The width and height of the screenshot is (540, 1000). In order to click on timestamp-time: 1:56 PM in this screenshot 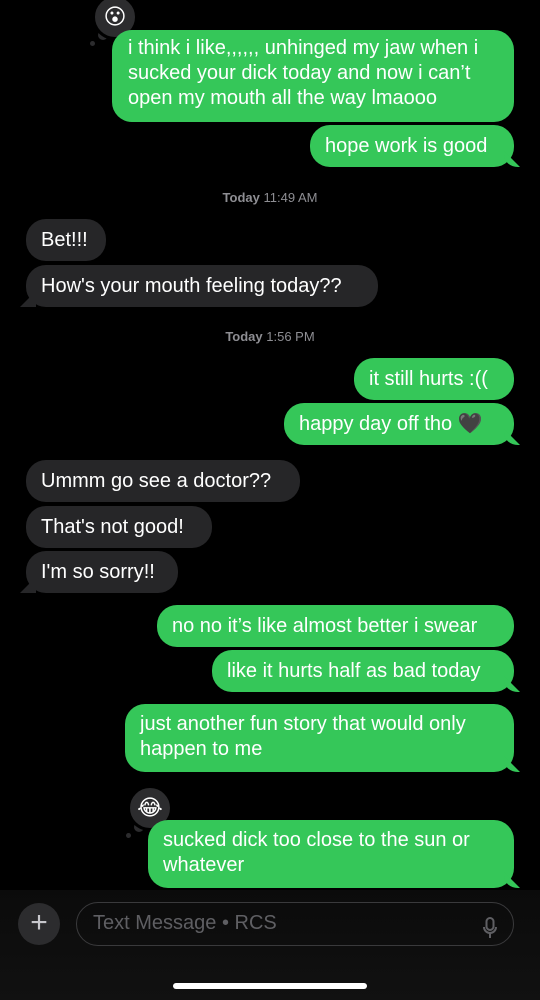, I will do `click(290, 336)`.